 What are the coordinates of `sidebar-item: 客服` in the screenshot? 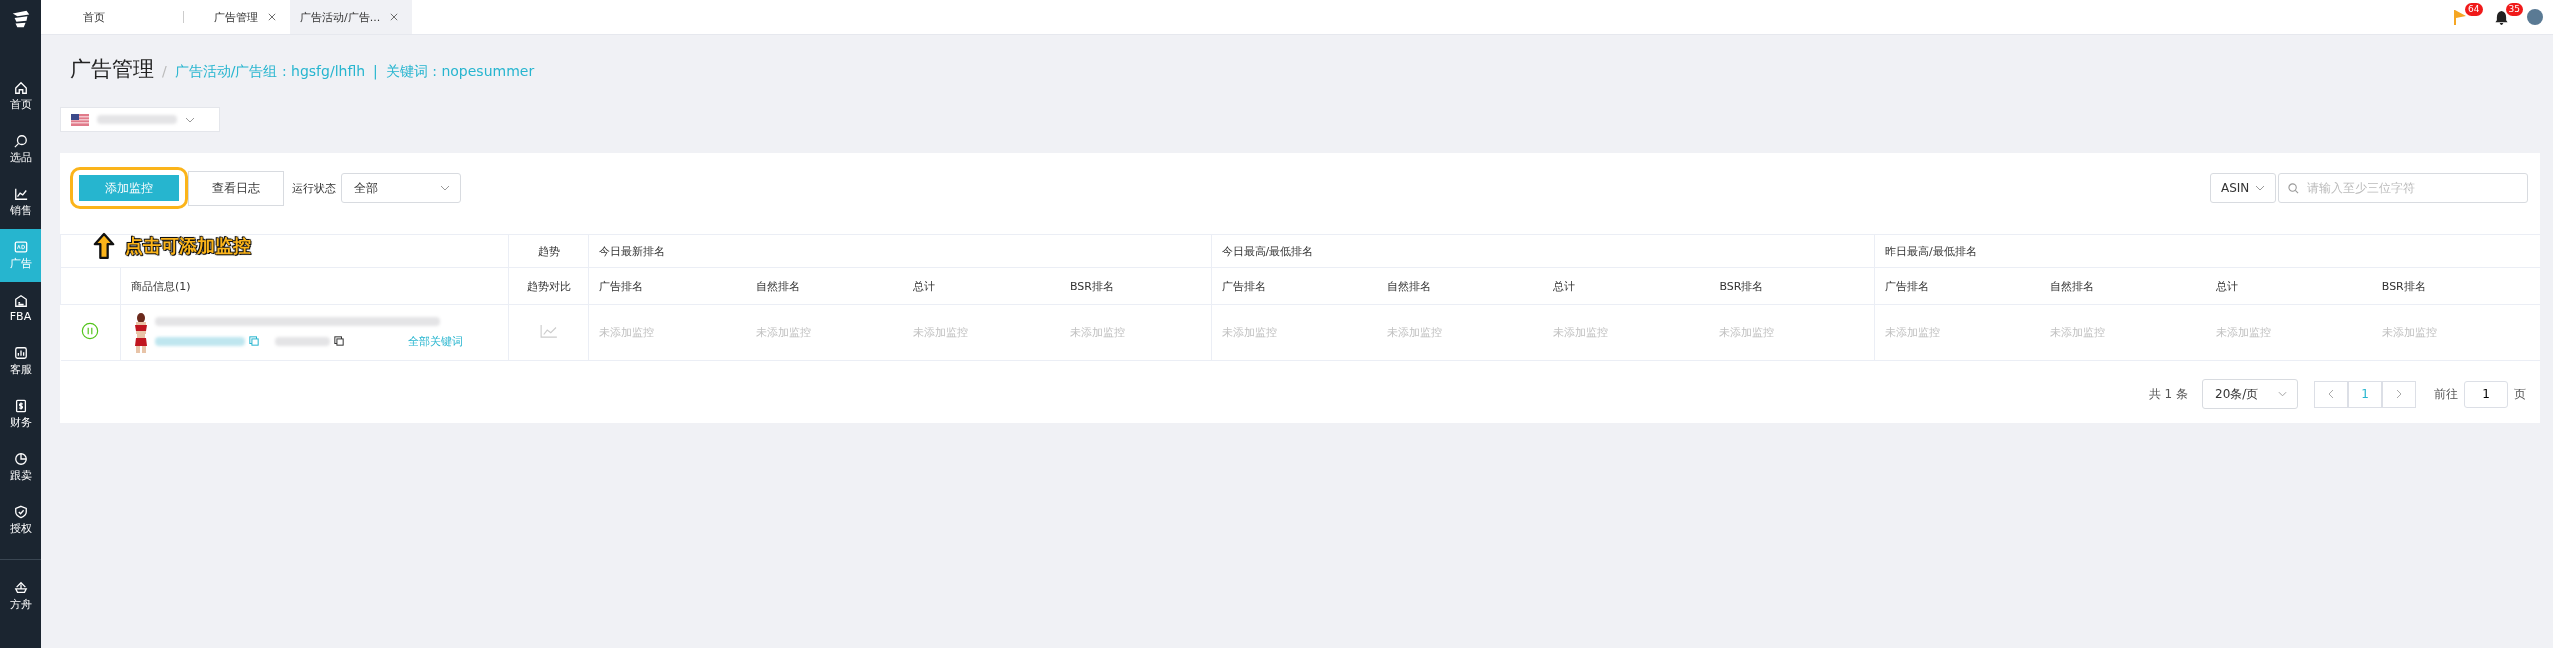 It's located at (20, 361).